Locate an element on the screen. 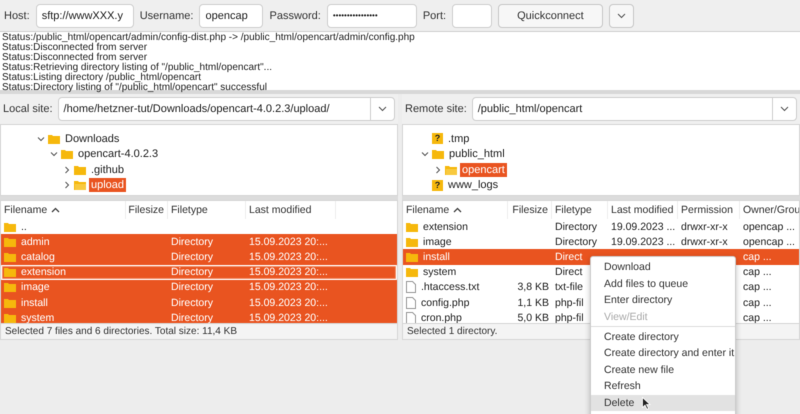 Image resolution: width=800 pixels, height=414 pixels. password-label: Password: is located at coordinates (295, 16).